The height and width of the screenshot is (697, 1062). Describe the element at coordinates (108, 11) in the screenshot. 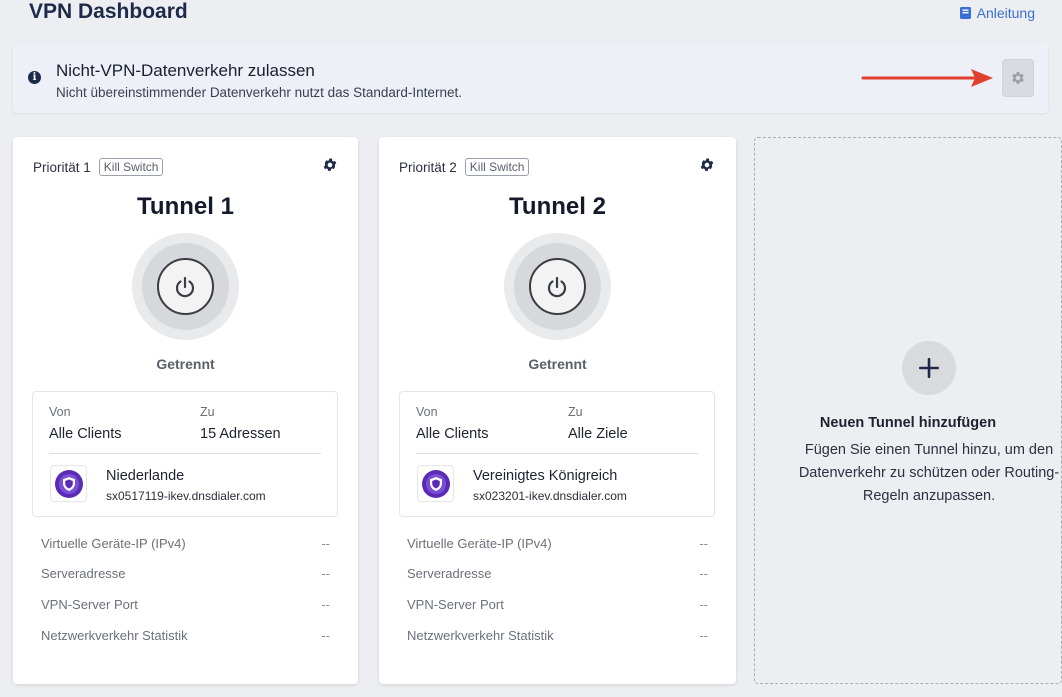

I see `page-title: VPN Dashboard` at that location.